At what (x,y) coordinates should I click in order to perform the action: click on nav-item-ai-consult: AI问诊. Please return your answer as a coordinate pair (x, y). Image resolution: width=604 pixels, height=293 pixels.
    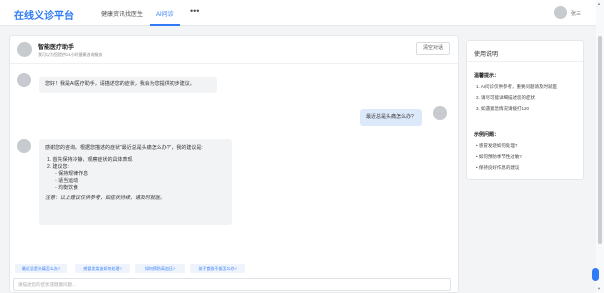
    Looking at the image, I should click on (165, 13).